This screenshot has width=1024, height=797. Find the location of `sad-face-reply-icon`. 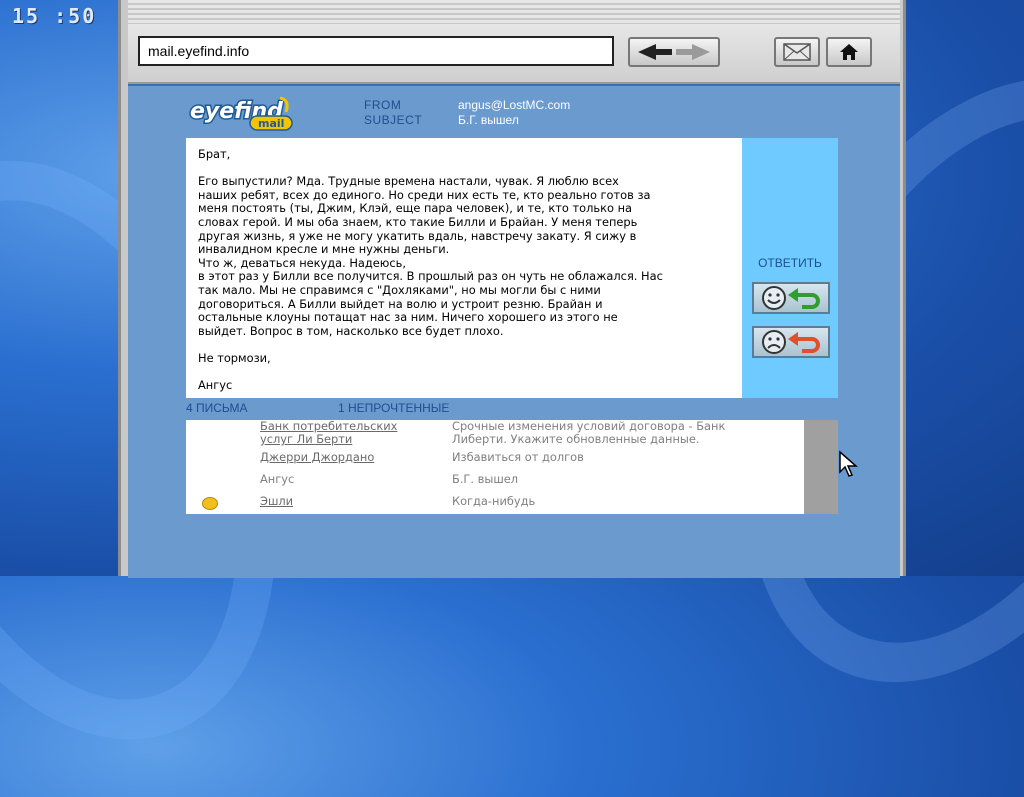

sad-face-reply-icon is located at coordinates (791, 342).